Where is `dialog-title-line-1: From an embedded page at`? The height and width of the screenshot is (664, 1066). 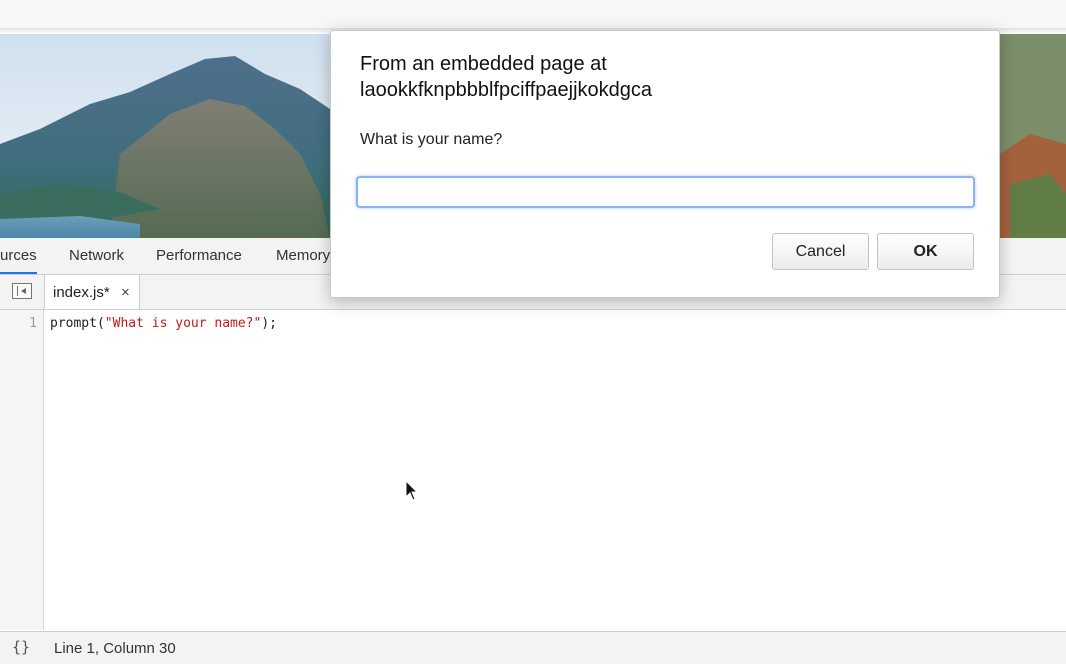
dialog-title-line-1: From an embedded page at is located at coordinates (483, 64).